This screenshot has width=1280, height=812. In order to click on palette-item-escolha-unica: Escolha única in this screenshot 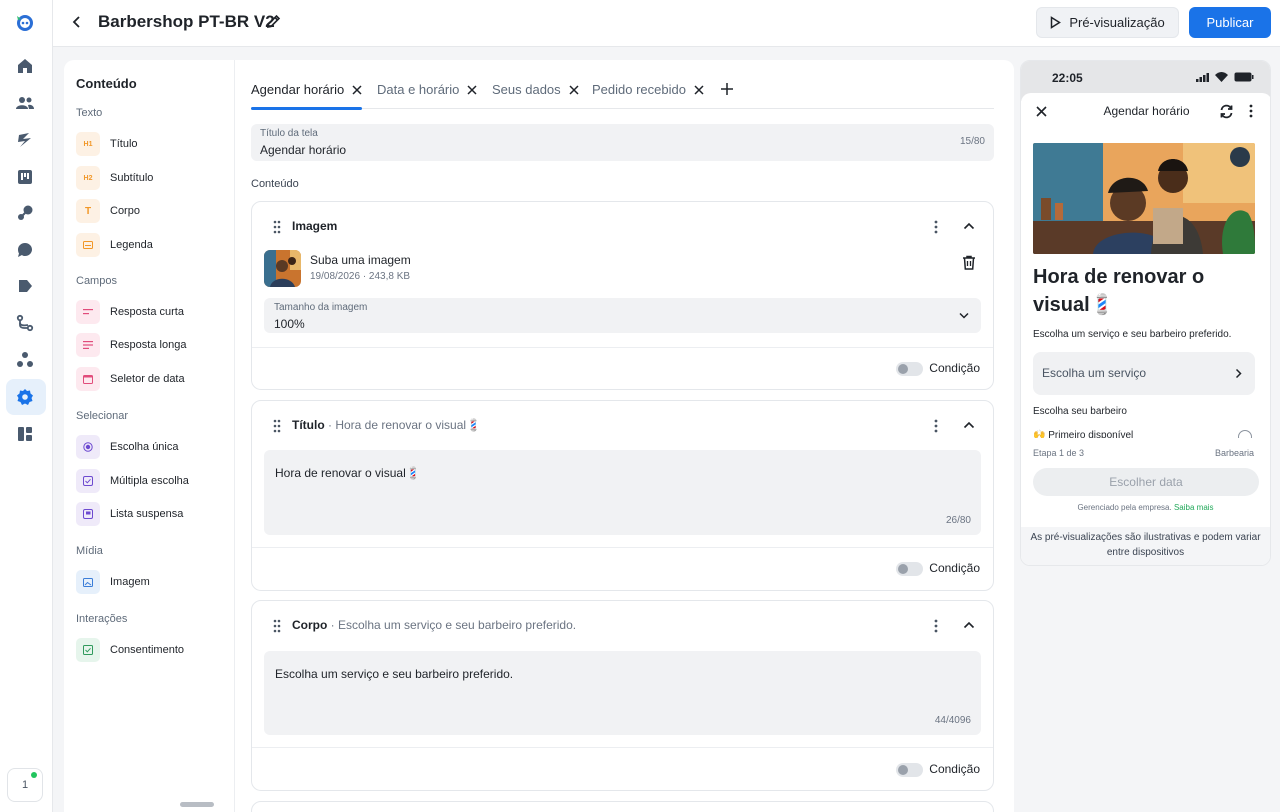, I will do `click(127, 447)`.